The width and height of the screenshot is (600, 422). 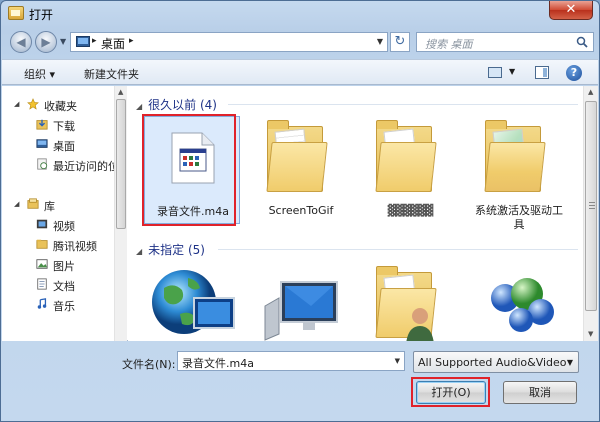 I want to click on file-scroll-thumb, so click(x=591, y=206).